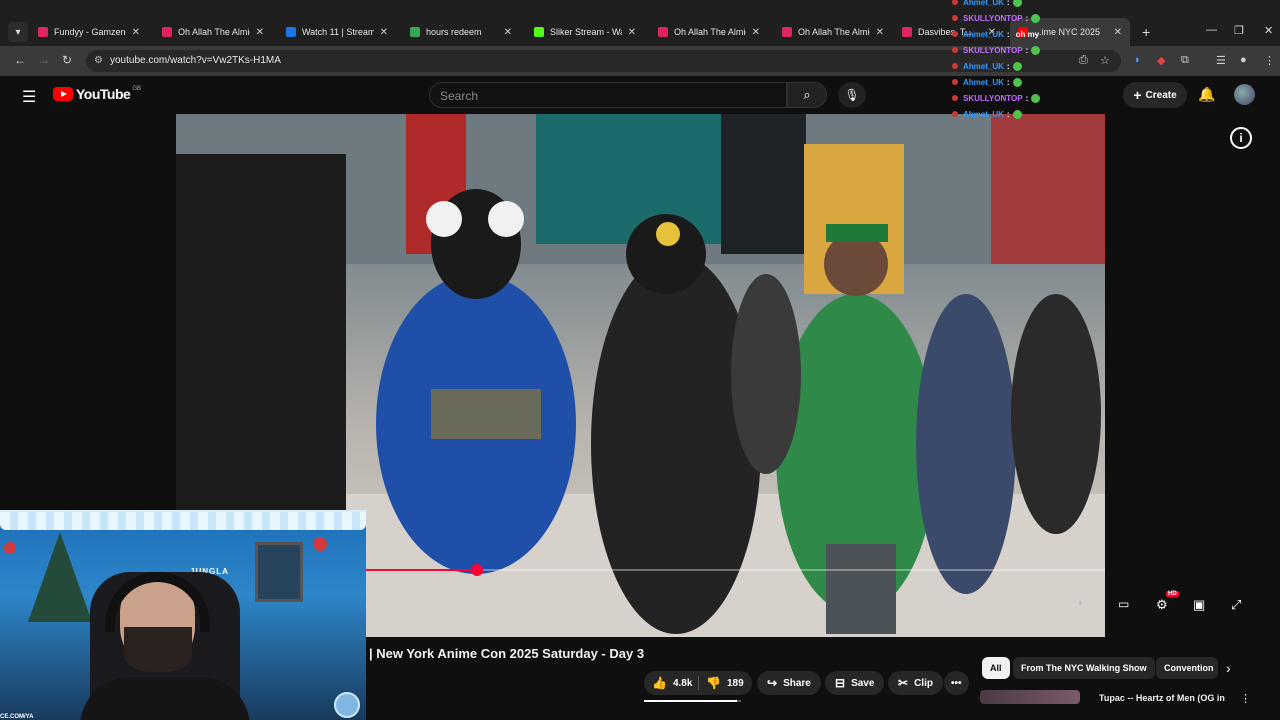  What do you see at coordinates (852, 95) in the screenshot?
I see `voice-search-button: 🎙` at bounding box center [852, 95].